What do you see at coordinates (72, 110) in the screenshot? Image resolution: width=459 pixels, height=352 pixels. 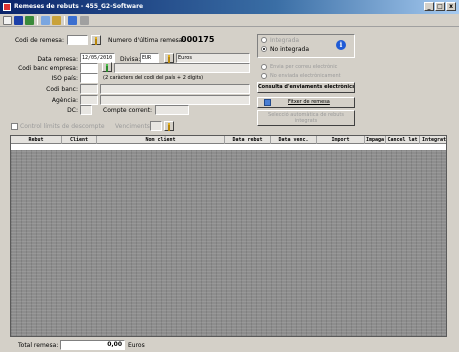 I see `dc-label: DC:` at bounding box center [72, 110].